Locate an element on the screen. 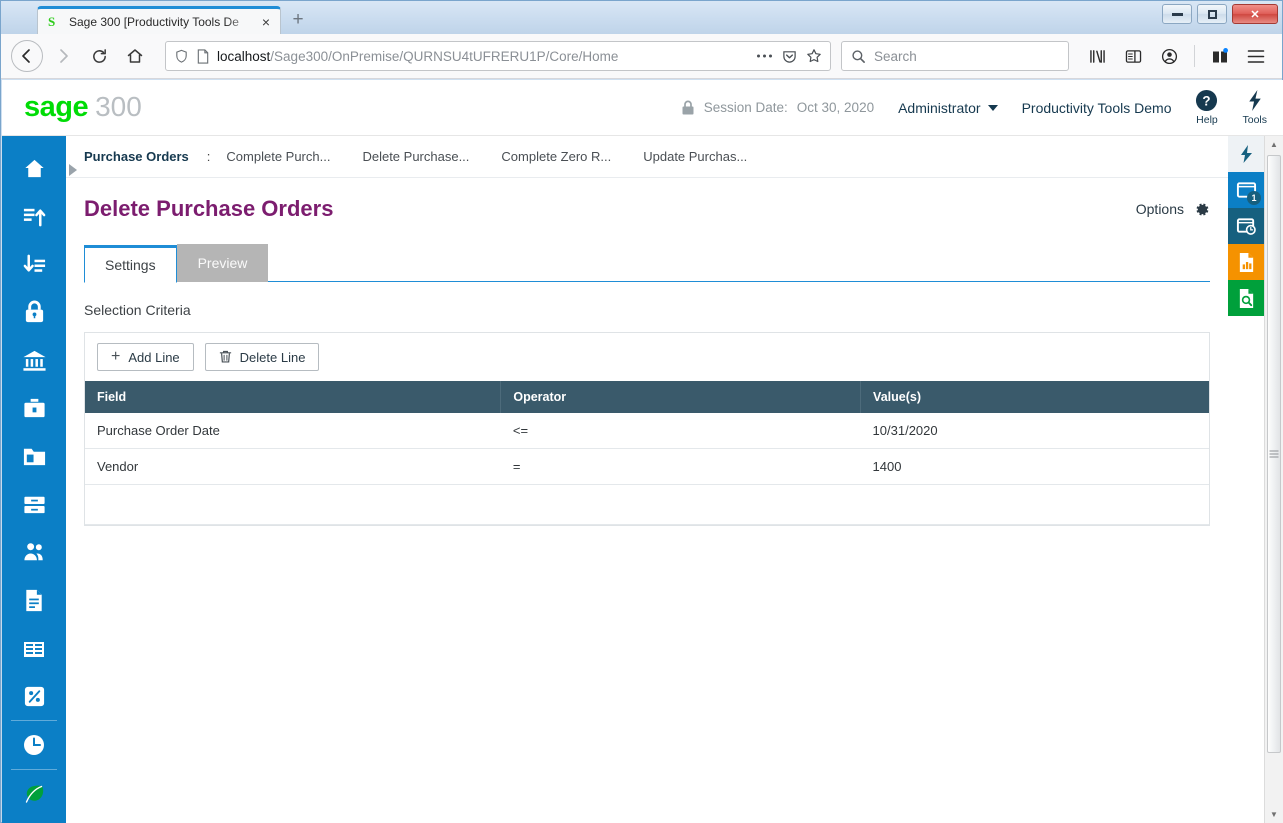  window-clock-icon is located at coordinates (1246, 226).